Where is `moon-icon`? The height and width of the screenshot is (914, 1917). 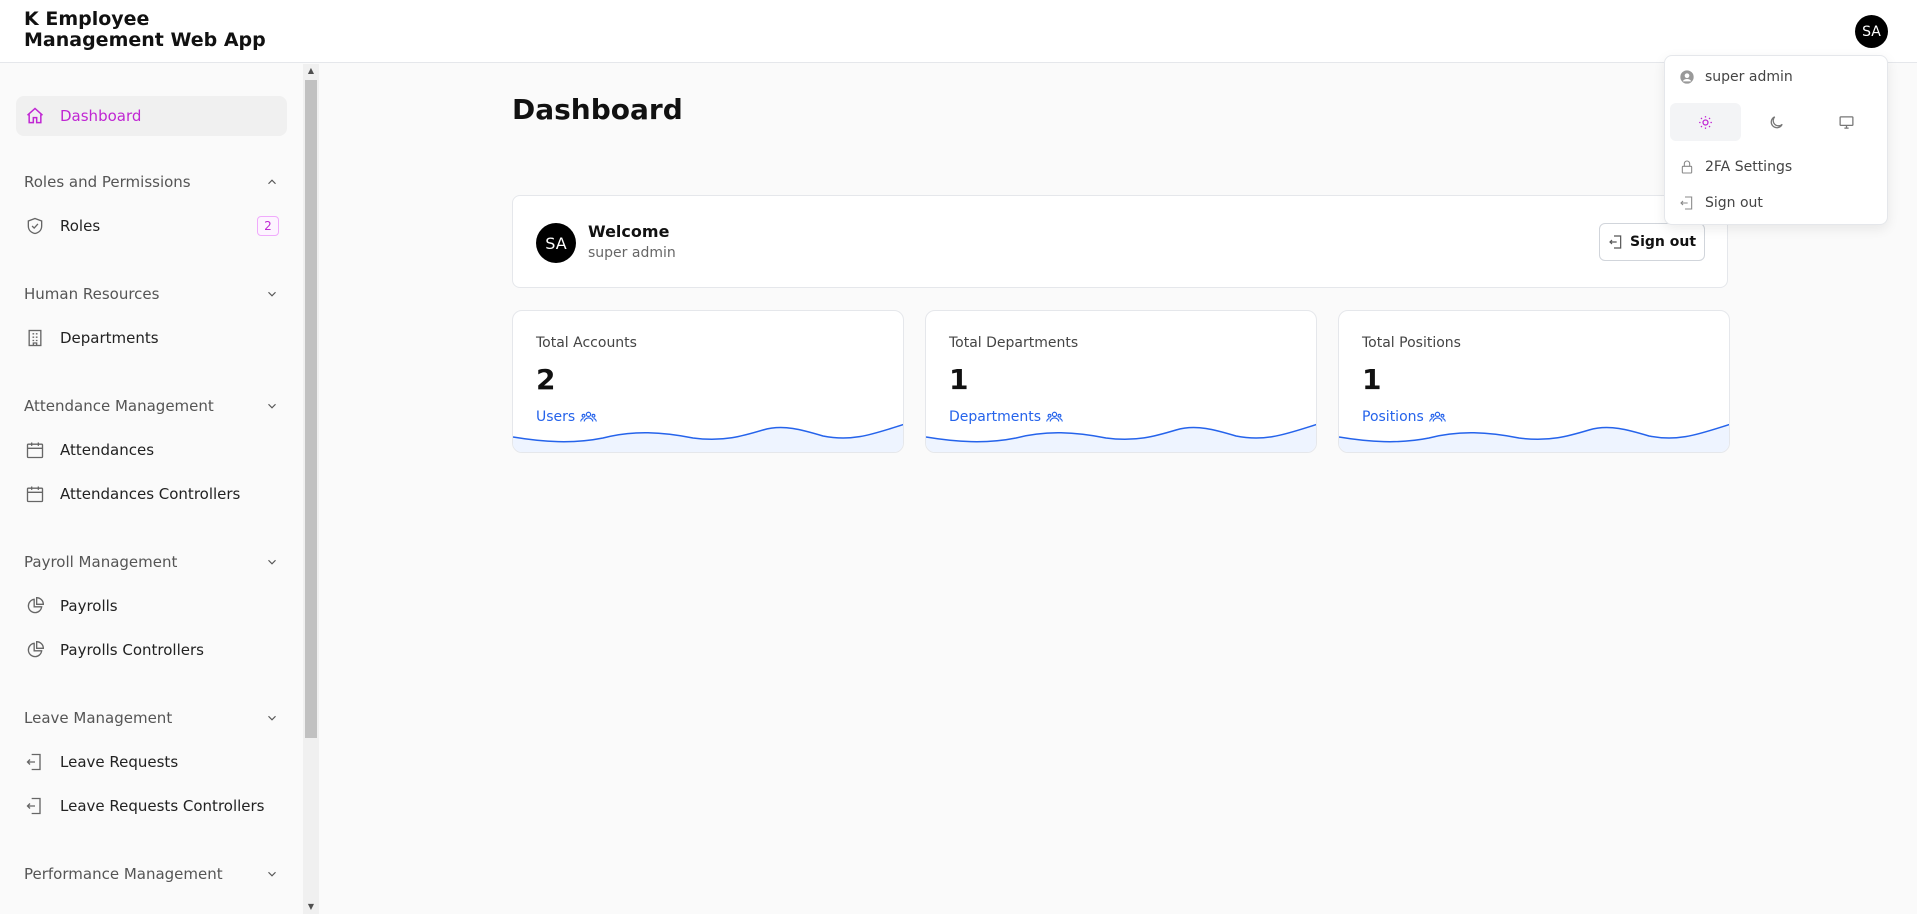 moon-icon is located at coordinates (1776, 121).